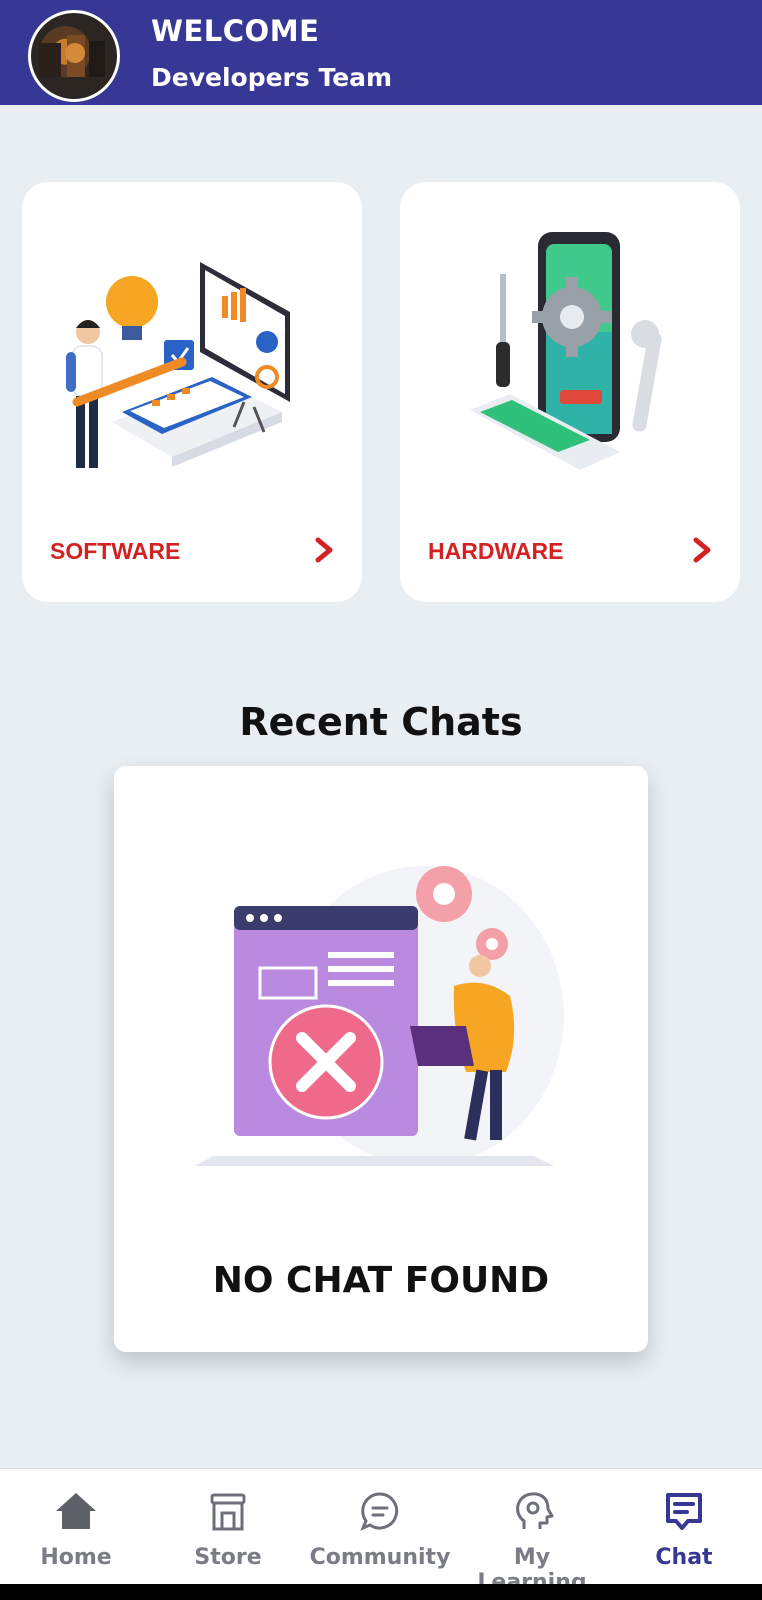 The image size is (762, 1600). I want to click on nav-store: Store, so click(228, 1527).